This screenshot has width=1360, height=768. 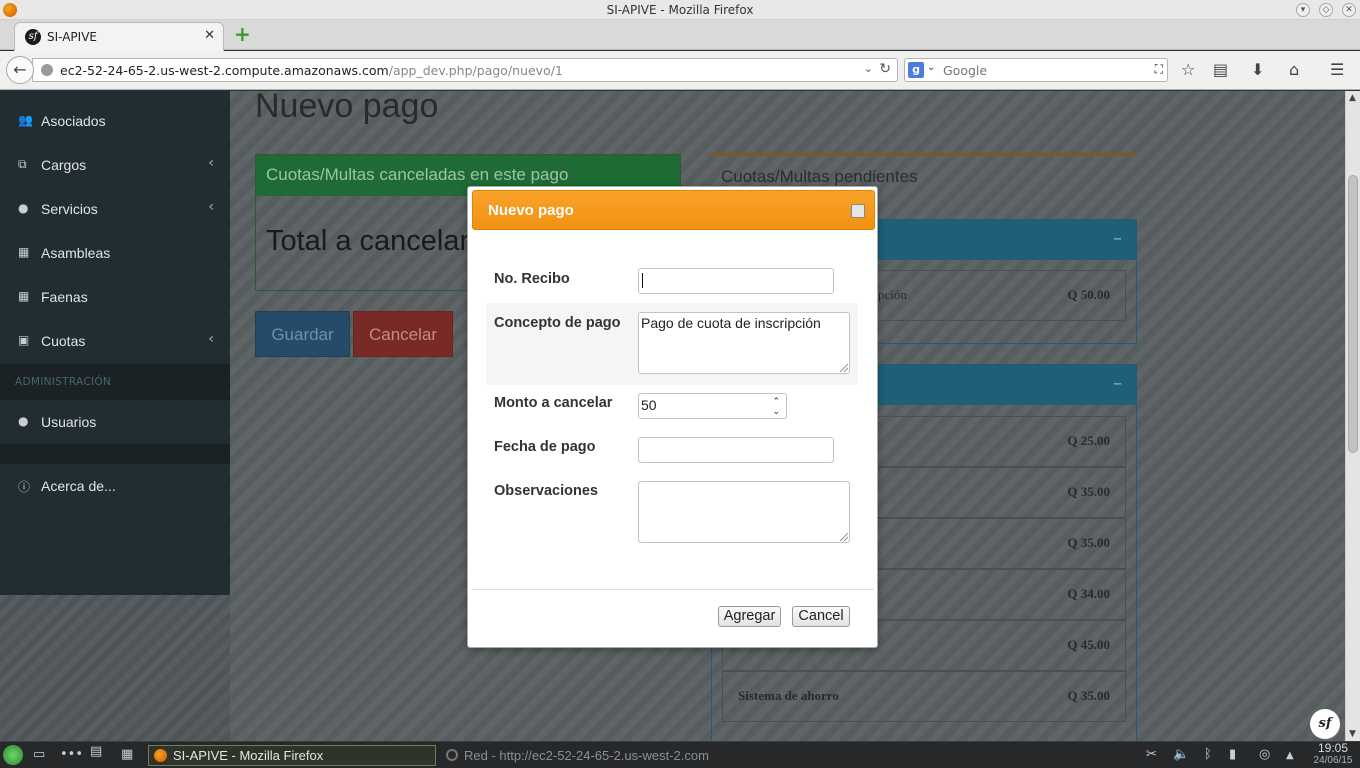 I want to click on sidebar-item-usuarios: ● Usuarios, so click(x=115, y=422).